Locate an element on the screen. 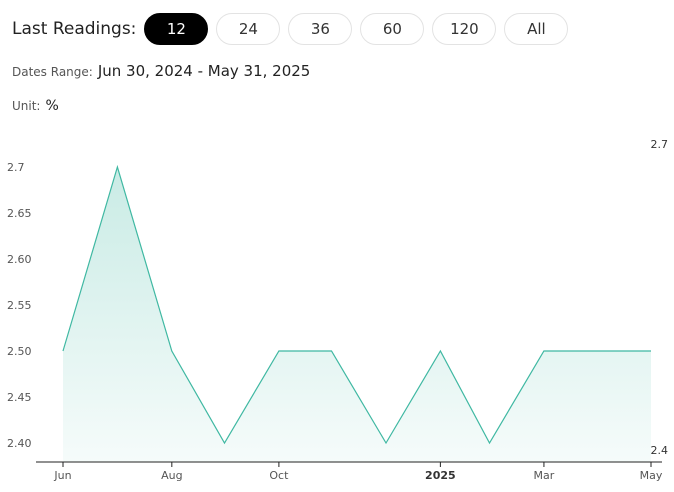 This screenshot has width=674, height=492. y-tick-label: 2.65 is located at coordinates (19, 213).